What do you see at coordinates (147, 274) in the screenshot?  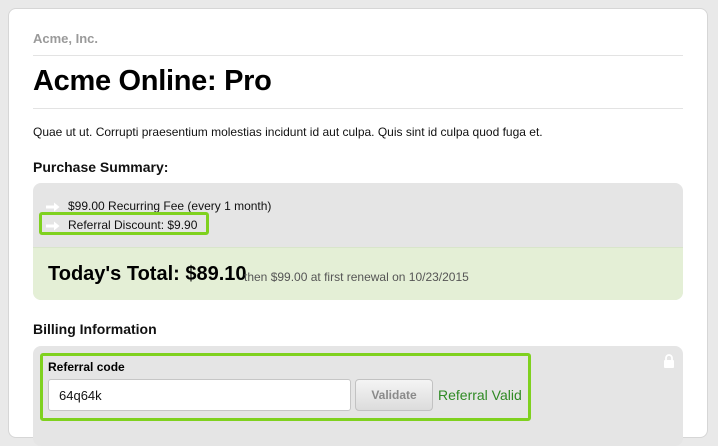 I see `todays-total: Today's Total: $89.10` at bounding box center [147, 274].